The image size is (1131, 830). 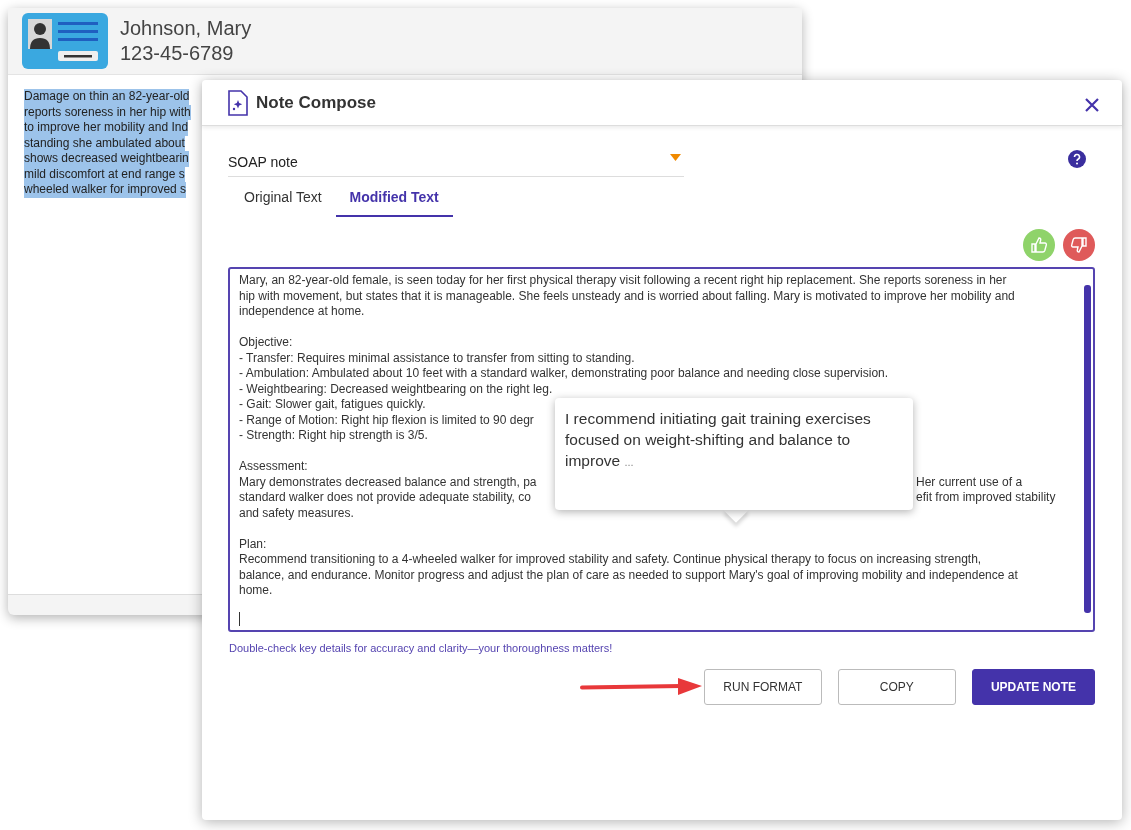 I want to click on note-text-line: efit from improved stability, so click(x=986, y=498).